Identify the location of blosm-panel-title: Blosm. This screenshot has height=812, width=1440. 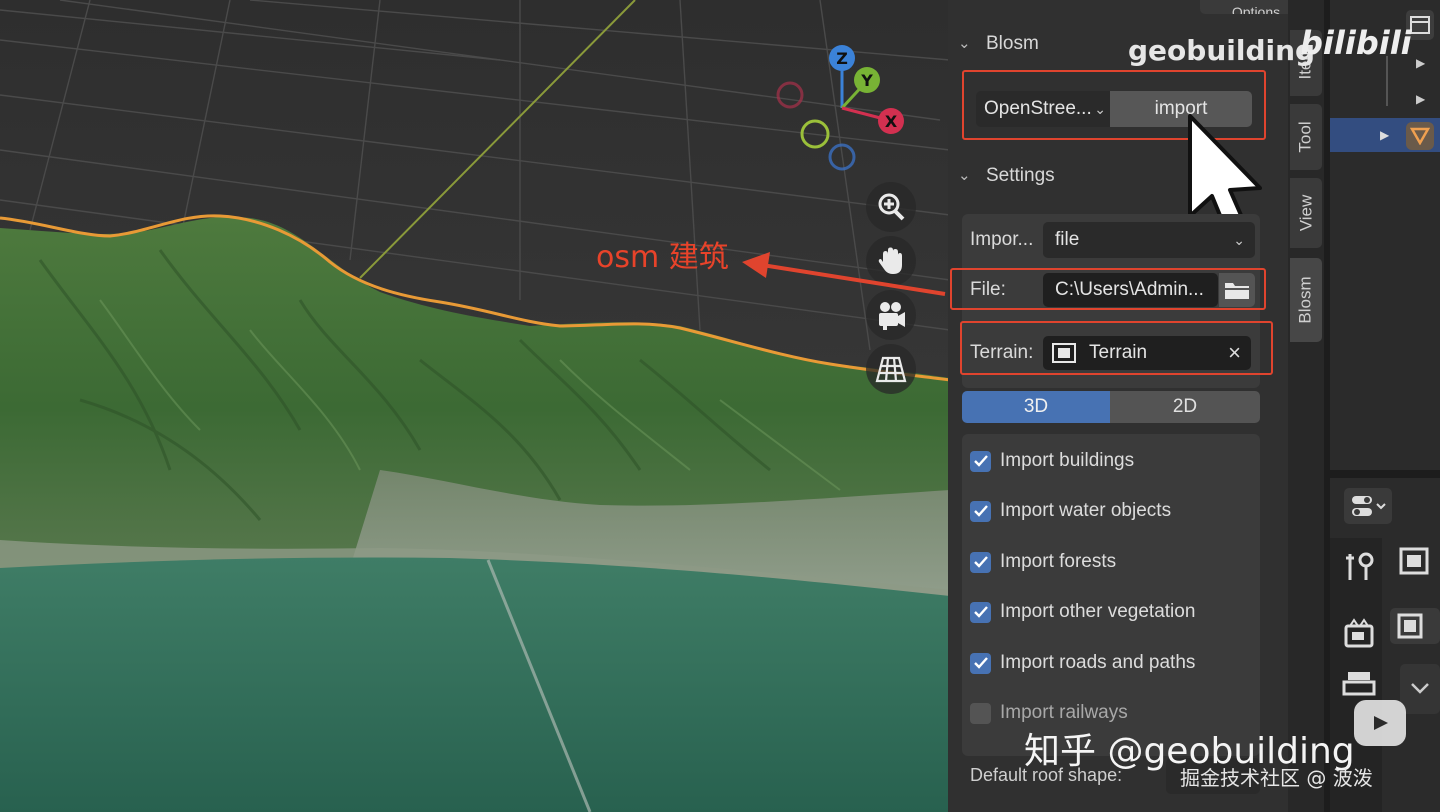
(1012, 43).